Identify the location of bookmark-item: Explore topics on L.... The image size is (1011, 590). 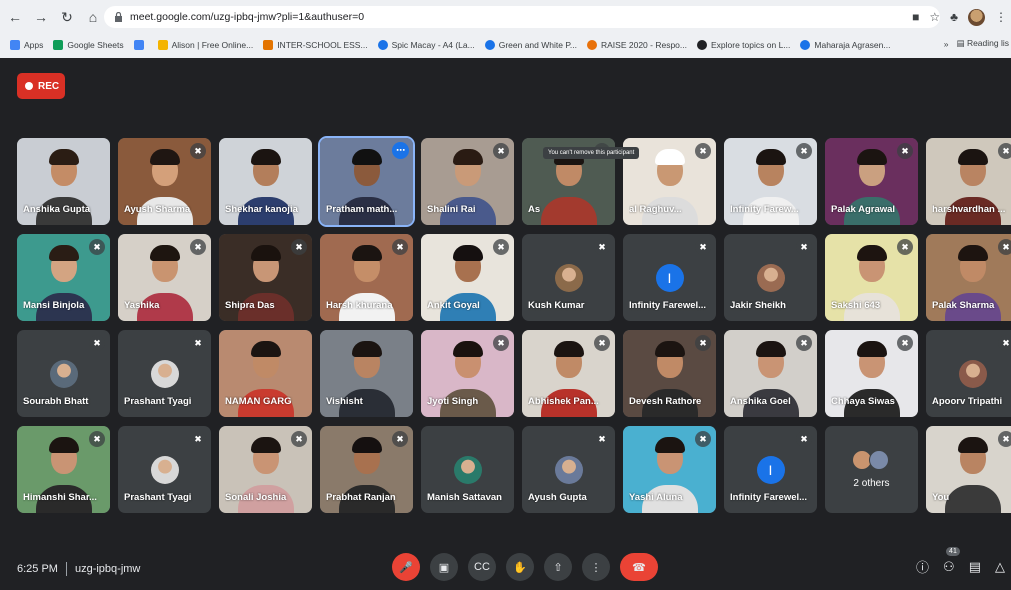
(743, 45).